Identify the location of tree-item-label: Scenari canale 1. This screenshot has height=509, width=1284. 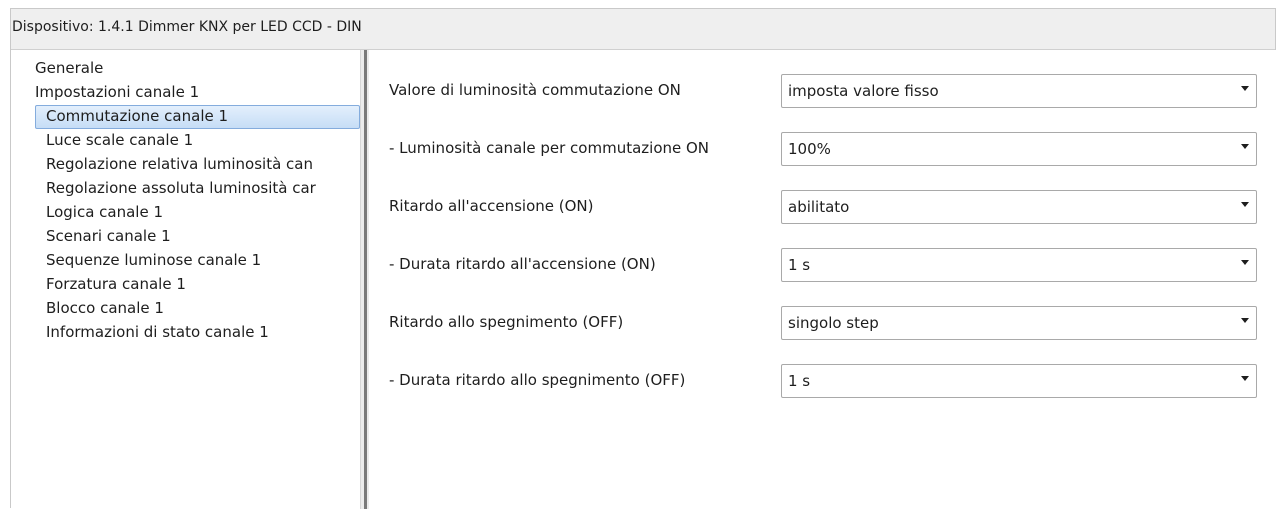
(108, 236).